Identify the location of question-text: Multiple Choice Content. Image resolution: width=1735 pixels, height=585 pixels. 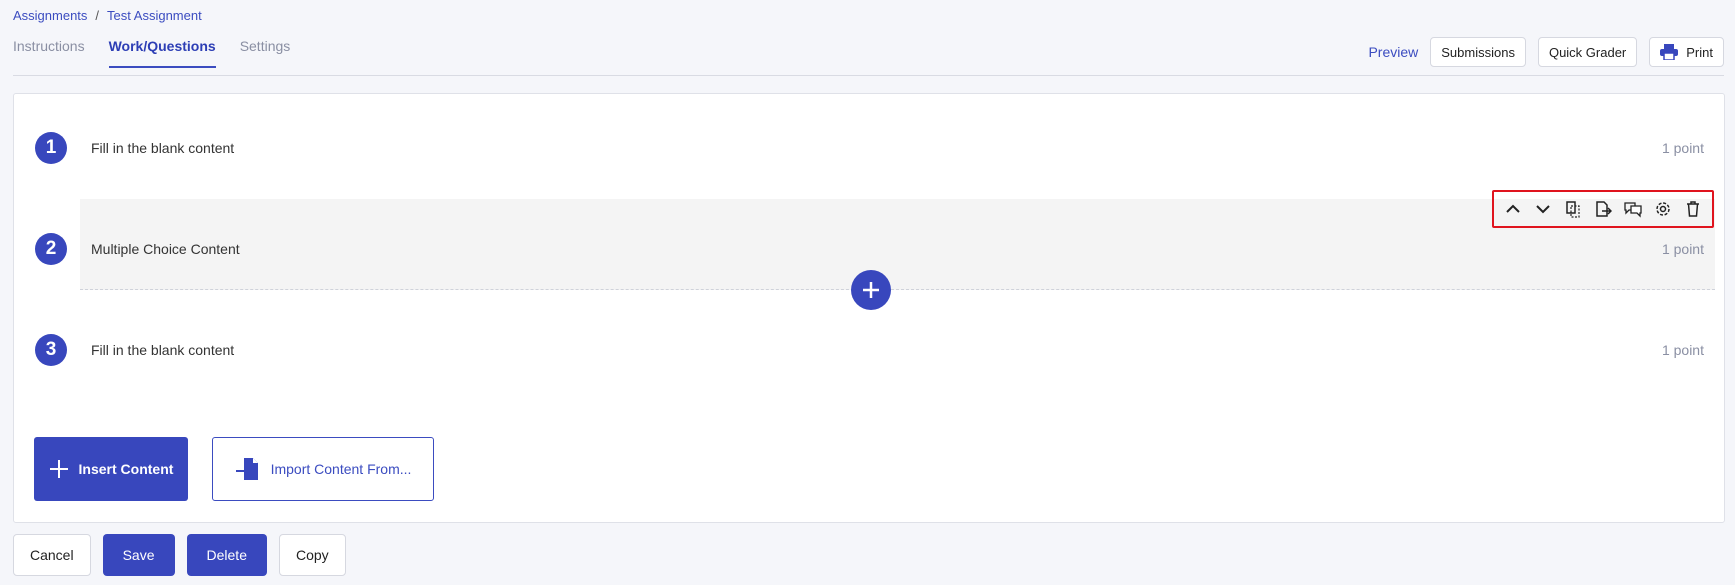
(165, 249).